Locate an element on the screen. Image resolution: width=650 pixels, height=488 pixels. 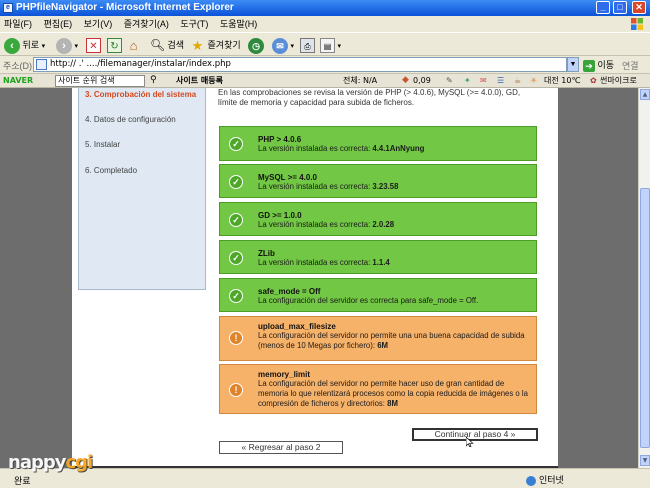
print-icon: ⎙ is located at coordinates (307, 46).